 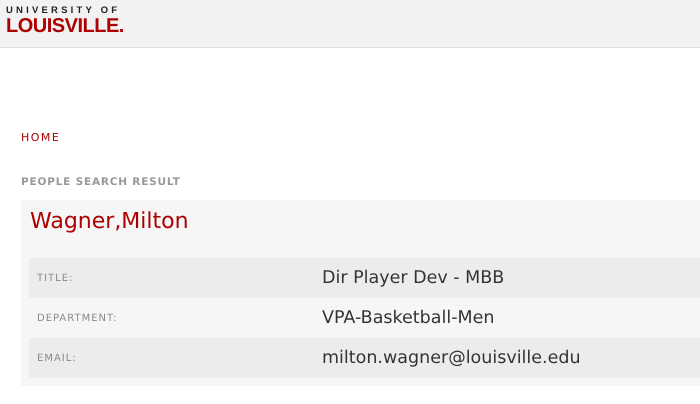 I want to click on home-link: HOME, so click(x=40, y=138).